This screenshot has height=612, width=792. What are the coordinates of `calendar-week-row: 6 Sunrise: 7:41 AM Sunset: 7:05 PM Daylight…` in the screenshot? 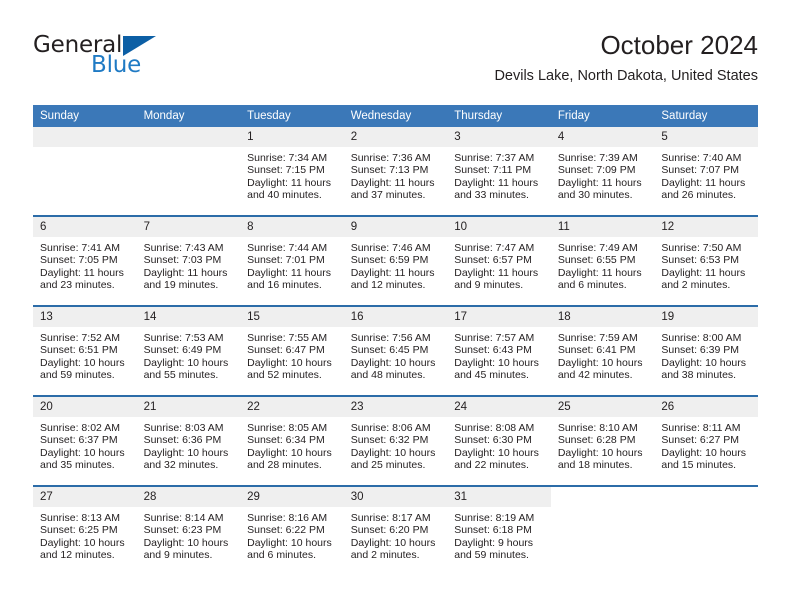 It's located at (395, 260).